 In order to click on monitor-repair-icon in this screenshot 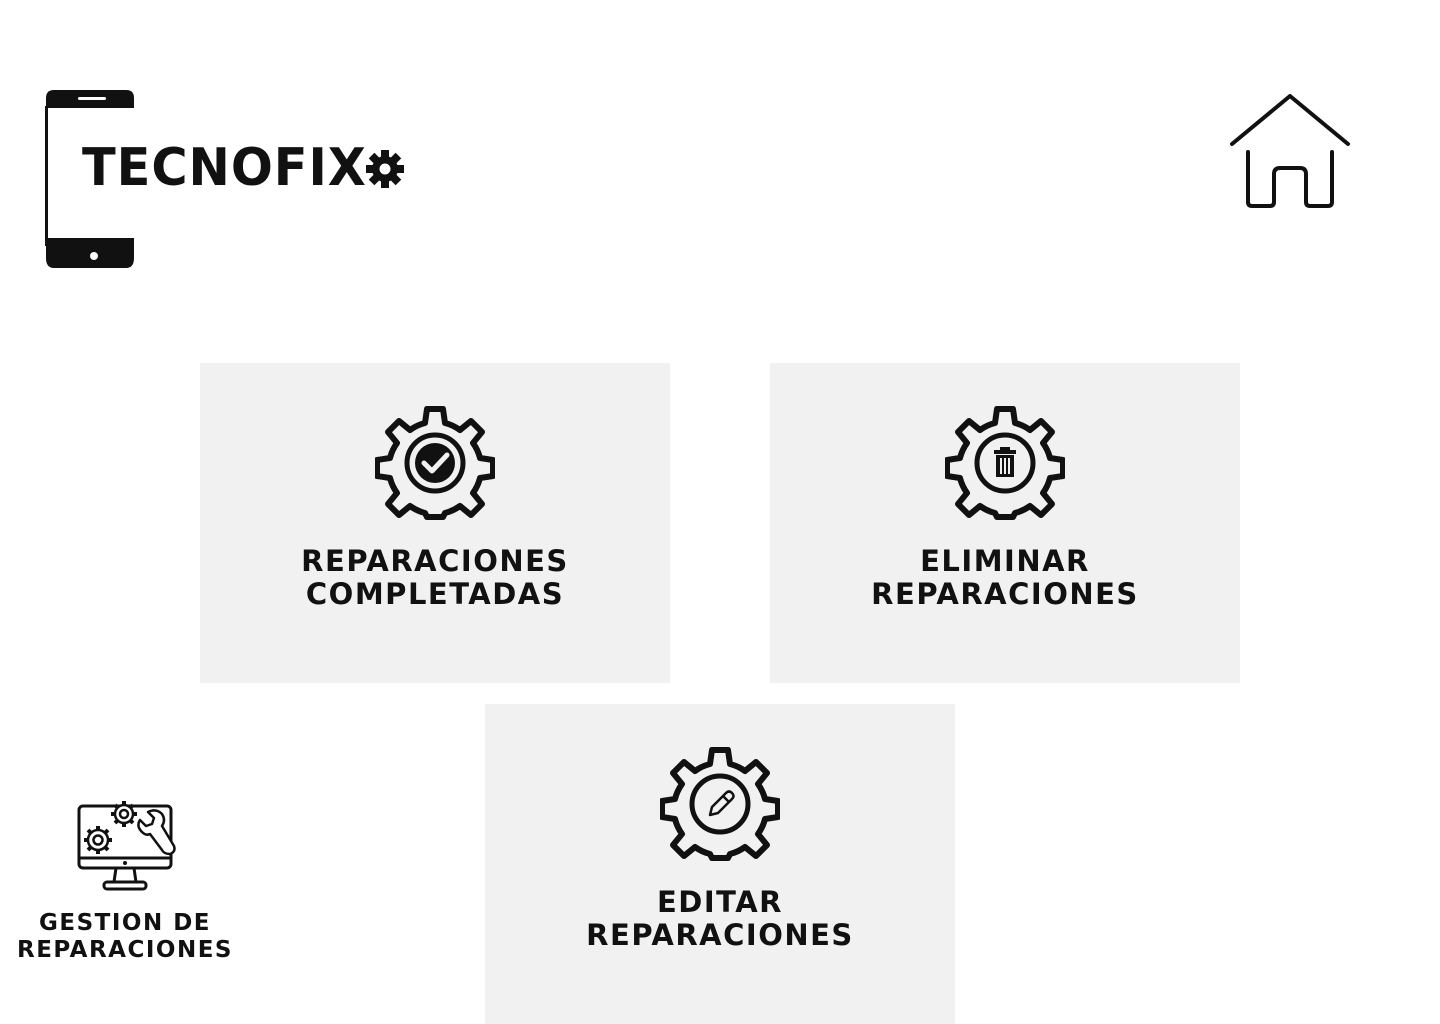, I will do `click(126, 846)`.